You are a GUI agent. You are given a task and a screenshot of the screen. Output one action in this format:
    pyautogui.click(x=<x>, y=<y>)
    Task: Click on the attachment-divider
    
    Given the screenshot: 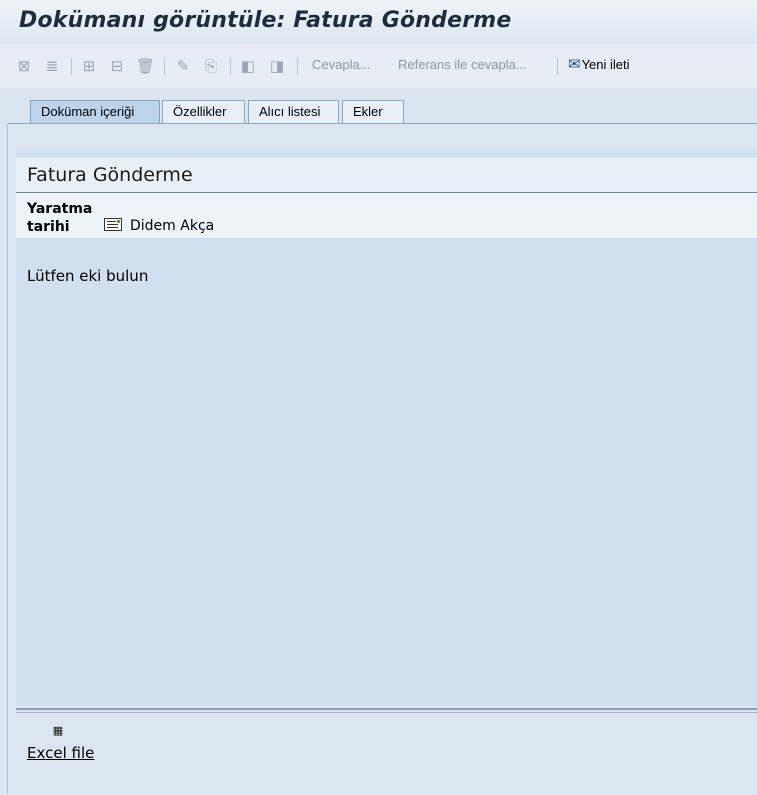 What is the action you would take?
    pyautogui.click(x=386, y=712)
    